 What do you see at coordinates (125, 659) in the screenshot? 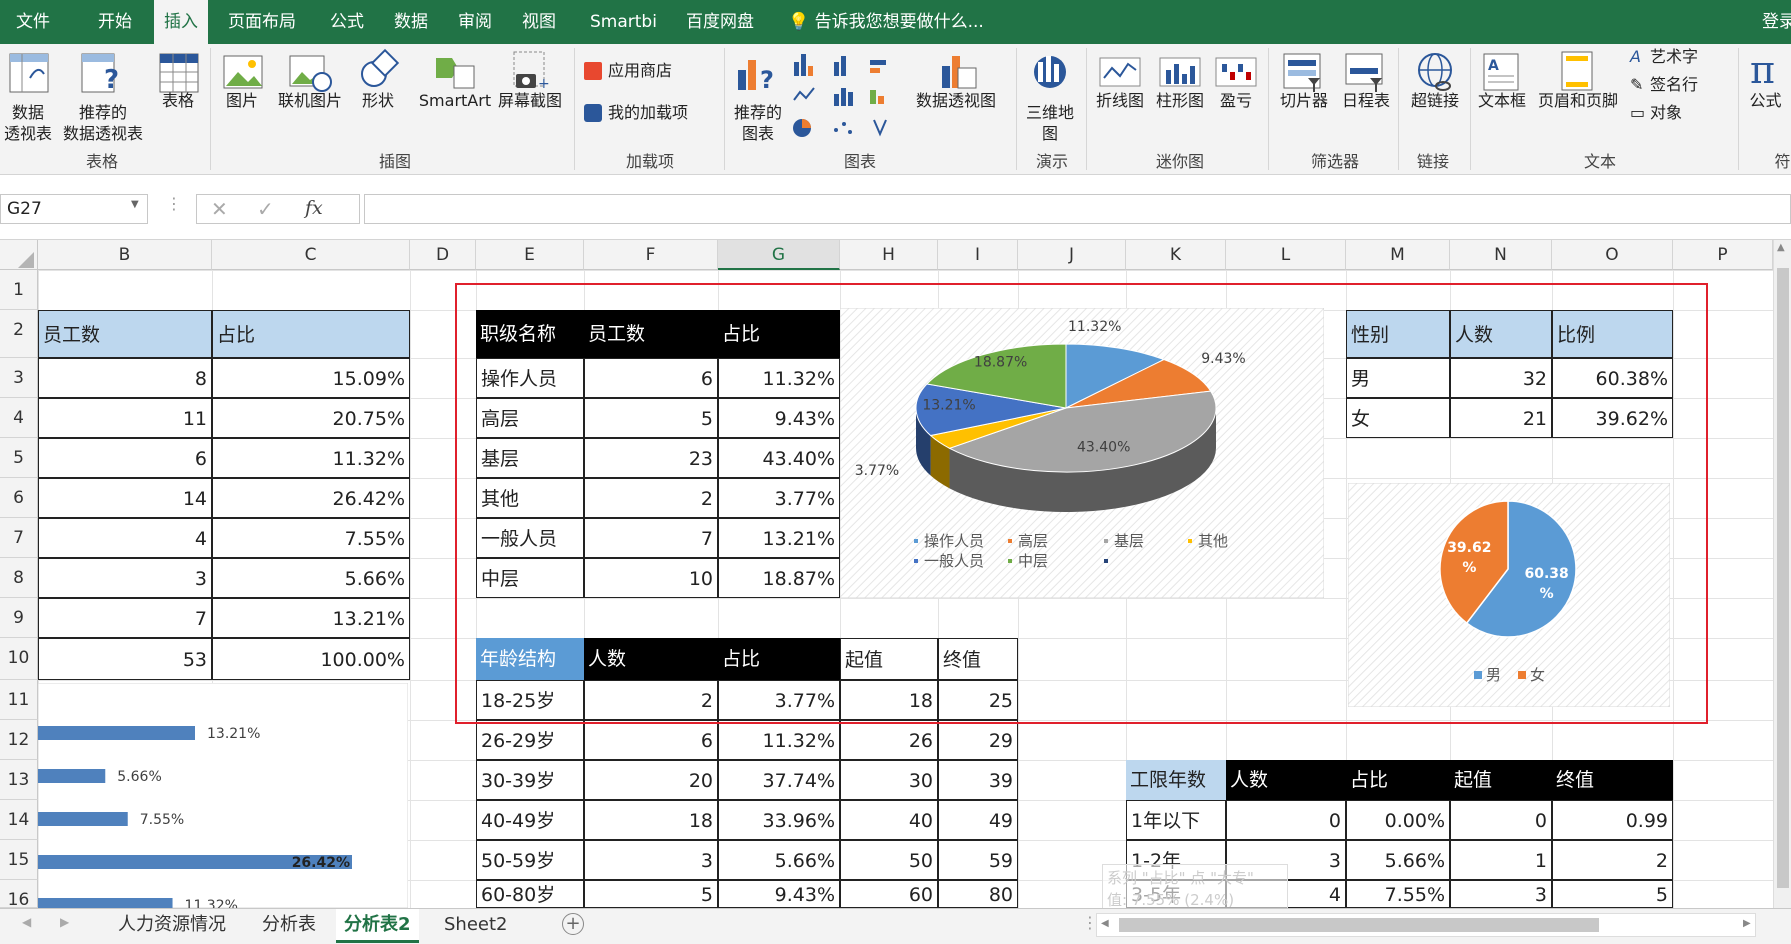
I see `table-cell: 53` at bounding box center [125, 659].